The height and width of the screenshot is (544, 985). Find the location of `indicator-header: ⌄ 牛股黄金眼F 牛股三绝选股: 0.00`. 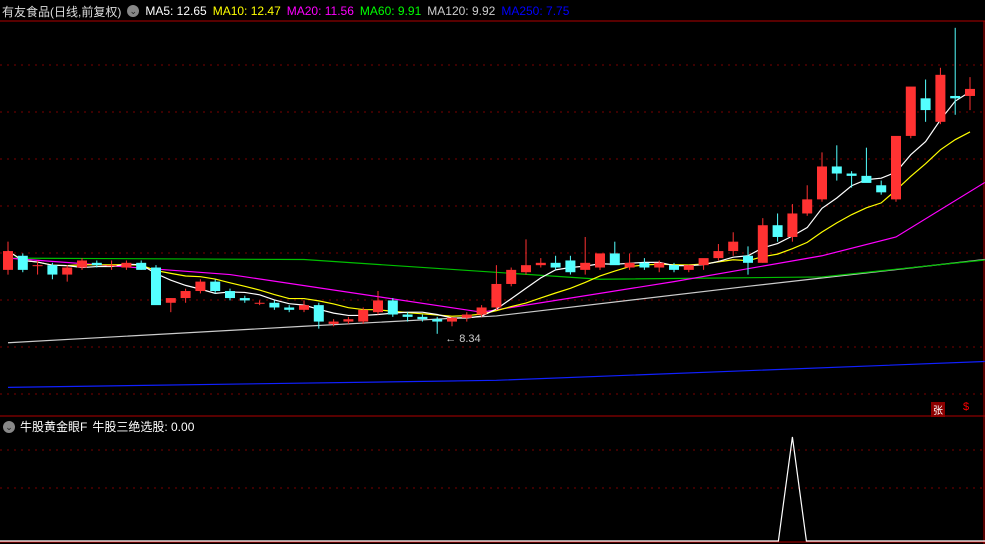

indicator-header: ⌄ 牛股黄金眼F 牛股三绝选股: 0.00 is located at coordinates (98, 426).